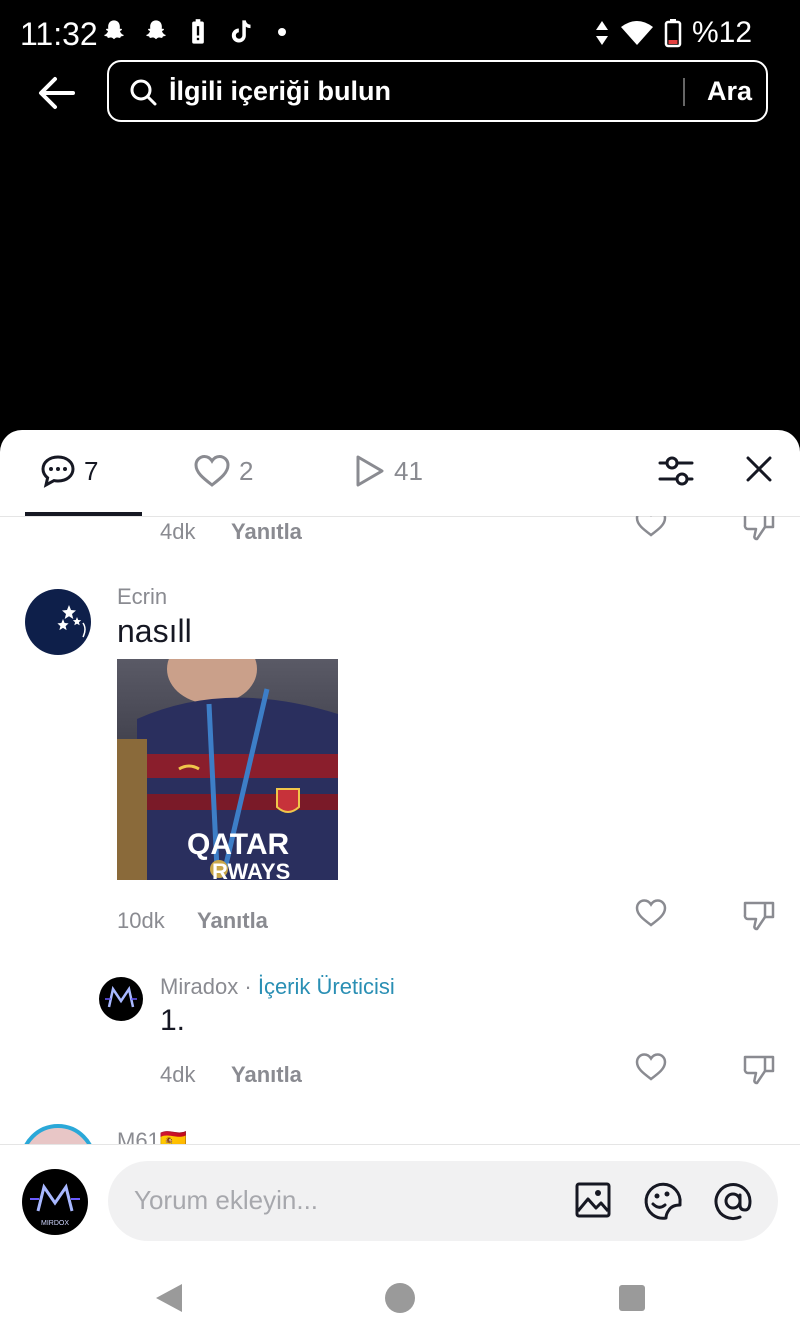 Image resolution: width=800 pixels, height=1340 pixels. Describe the element at coordinates (370, 471) in the screenshot. I see `play-icon` at that location.